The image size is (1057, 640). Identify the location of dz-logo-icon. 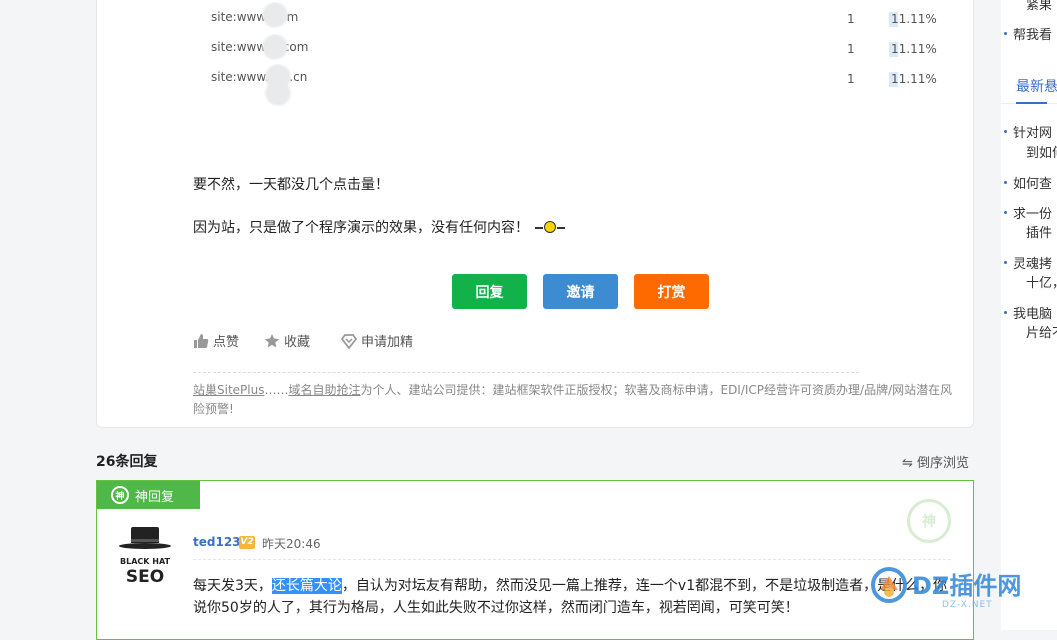
(889, 585).